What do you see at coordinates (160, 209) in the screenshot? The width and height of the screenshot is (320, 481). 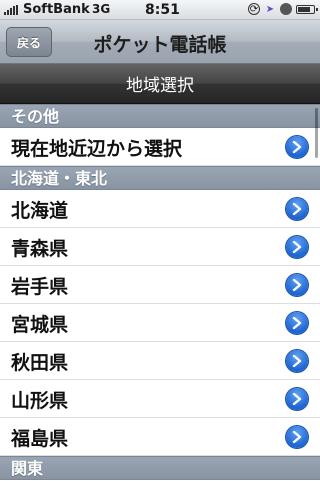 I see `list-item-hokkaido: 北海道` at bounding box center [160, 209].